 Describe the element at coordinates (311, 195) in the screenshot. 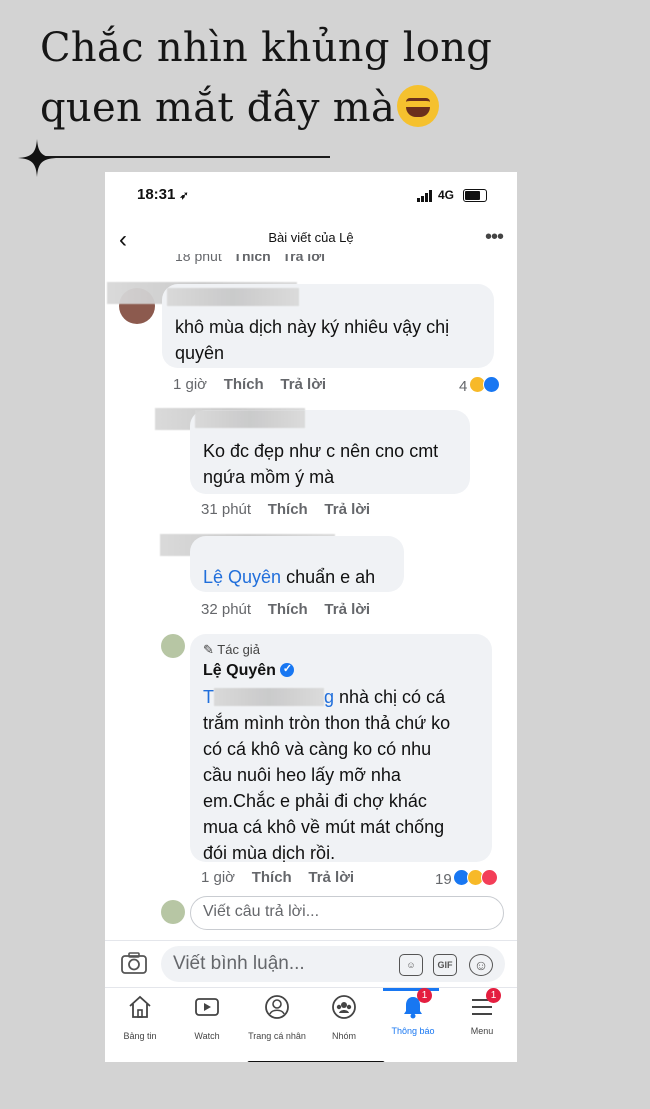

I see `status-bar: 18:31 ➶ 4G` at that location.